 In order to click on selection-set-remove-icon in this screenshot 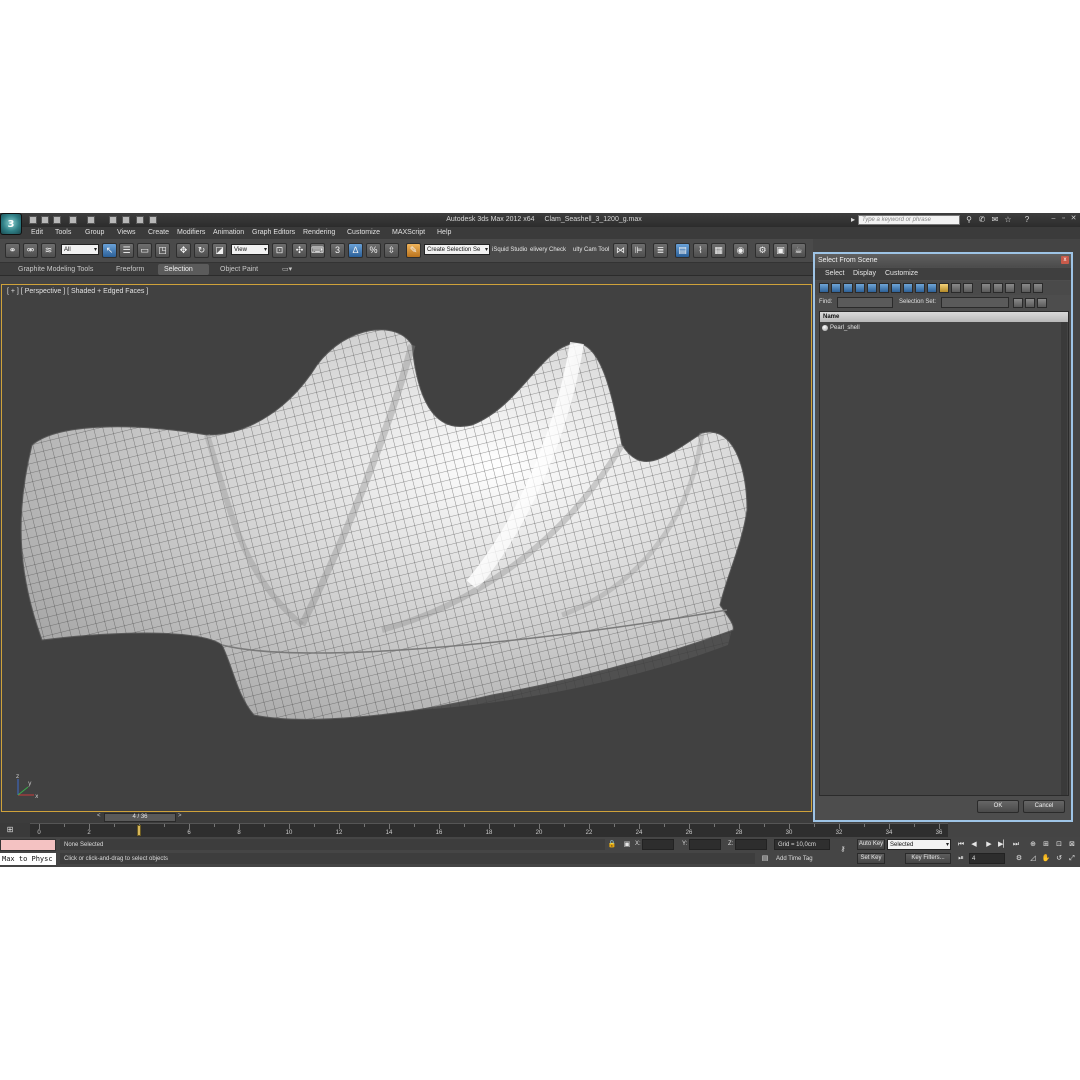, I will do `click(1042, 303)`.